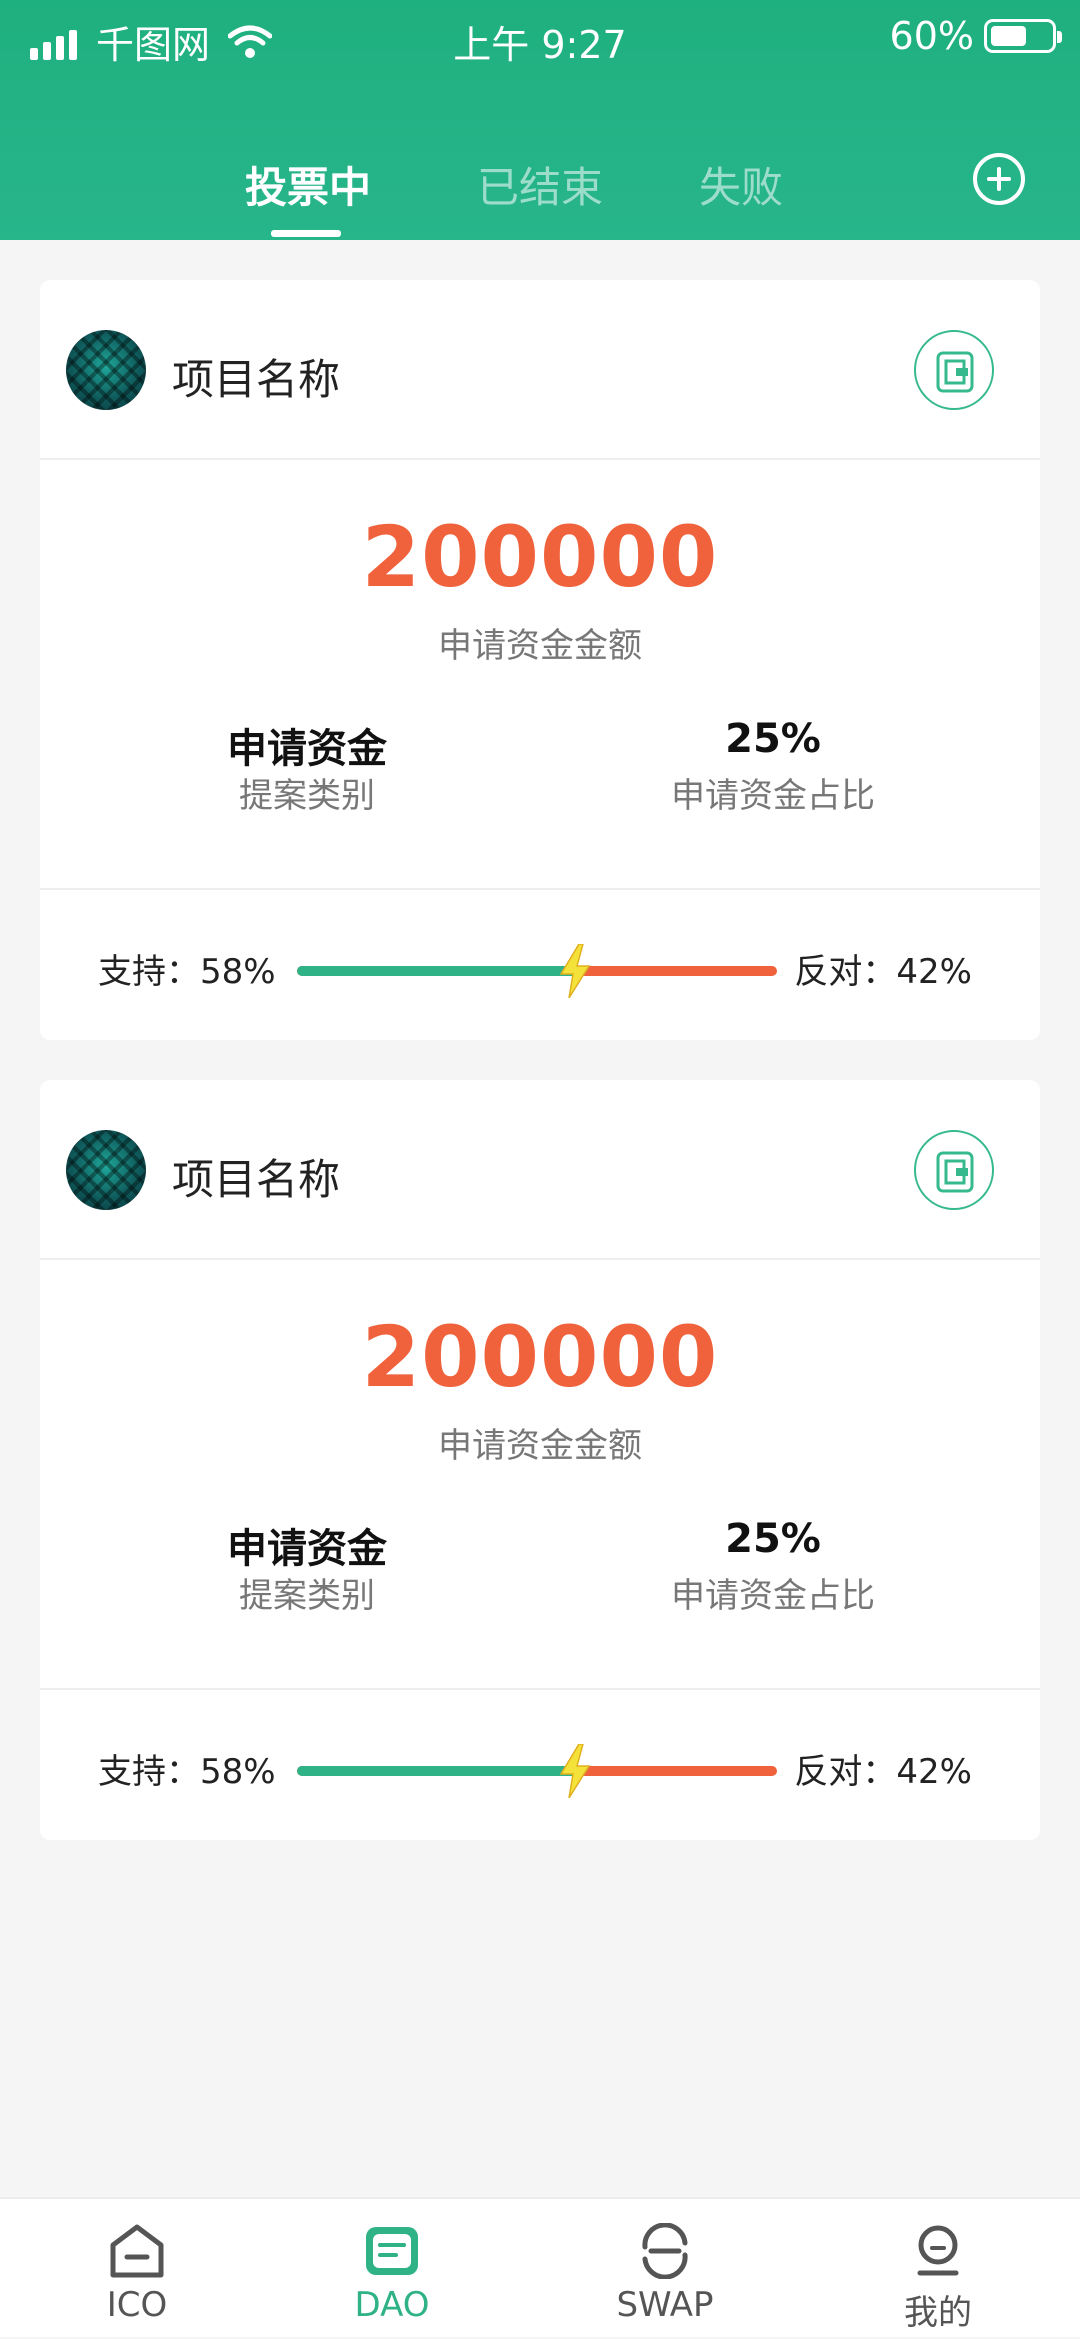  I want to click on profile-icon, so click(938, 2250).